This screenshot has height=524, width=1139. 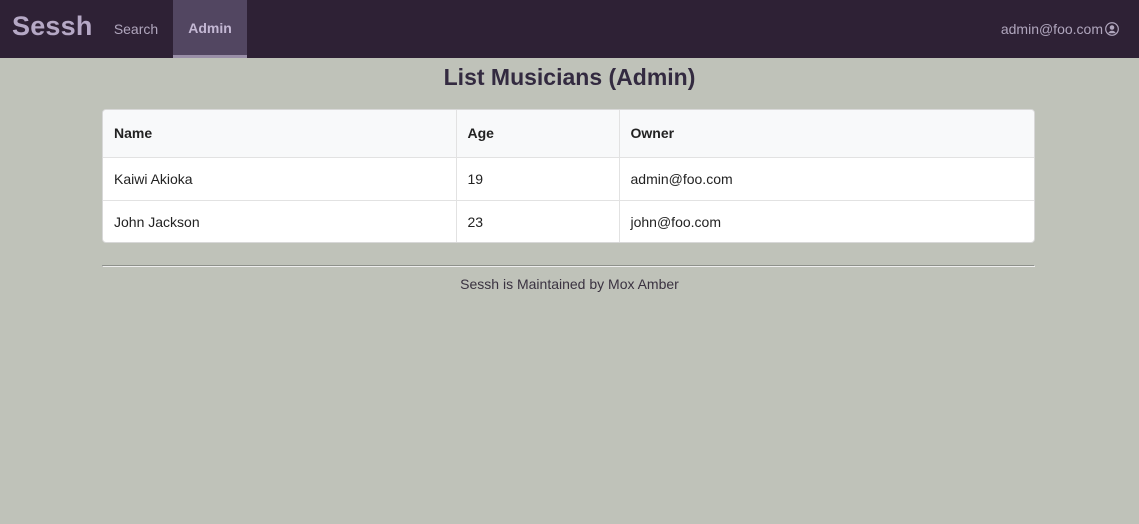 I want to click on column-header-owner: Owner, so click(x=826, y=134).